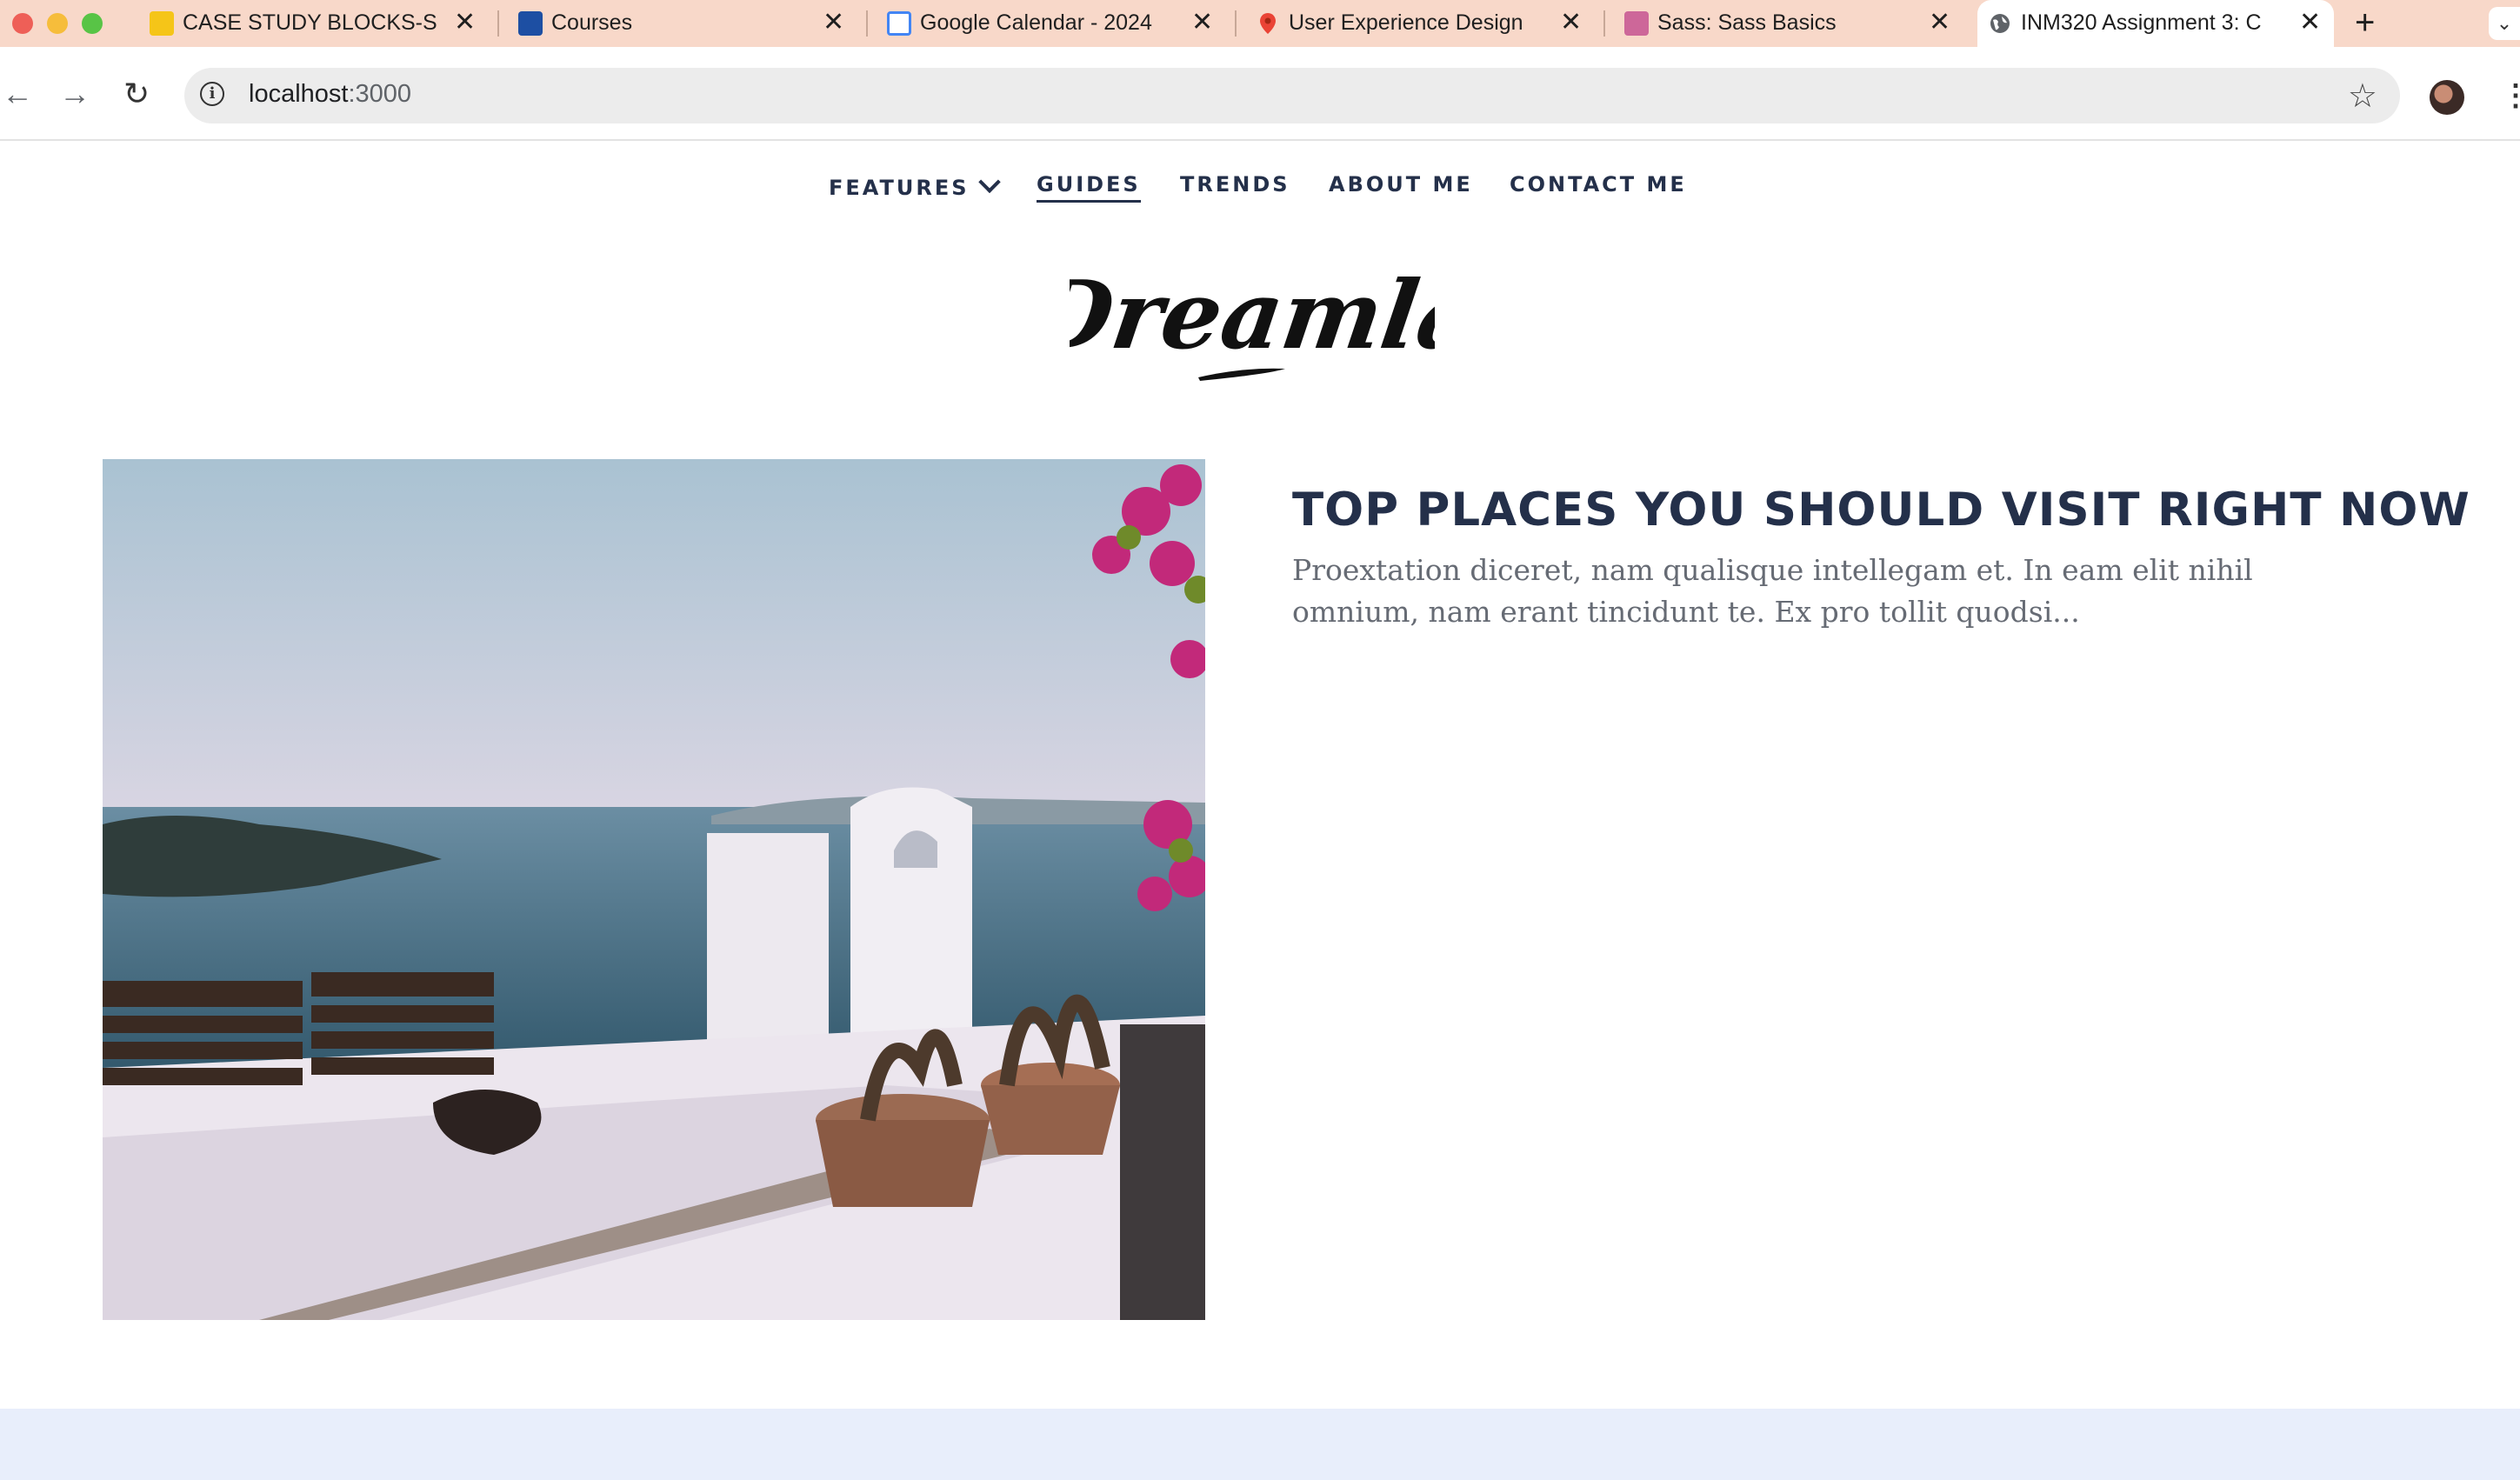 The width and height of the screenshot is (2520, 1480). What do you see at coordinates (299, 94) in the screenshot?
I see `url-host: localhost` at bounding box center [299, 94].